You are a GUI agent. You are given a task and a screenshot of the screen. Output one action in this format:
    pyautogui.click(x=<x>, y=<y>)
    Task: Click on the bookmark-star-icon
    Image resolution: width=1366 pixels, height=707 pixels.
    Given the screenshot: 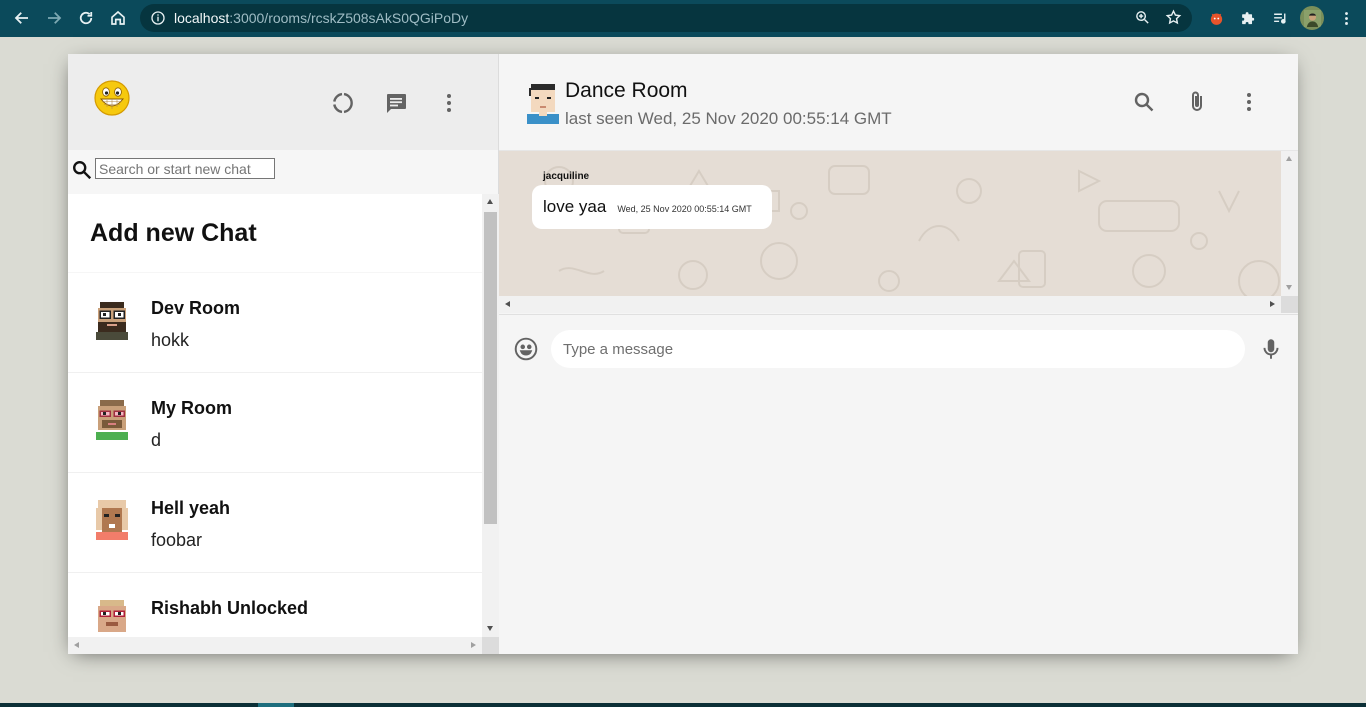 What is the action you would take?
    pyautogui.click(x=1173, y=17)
    